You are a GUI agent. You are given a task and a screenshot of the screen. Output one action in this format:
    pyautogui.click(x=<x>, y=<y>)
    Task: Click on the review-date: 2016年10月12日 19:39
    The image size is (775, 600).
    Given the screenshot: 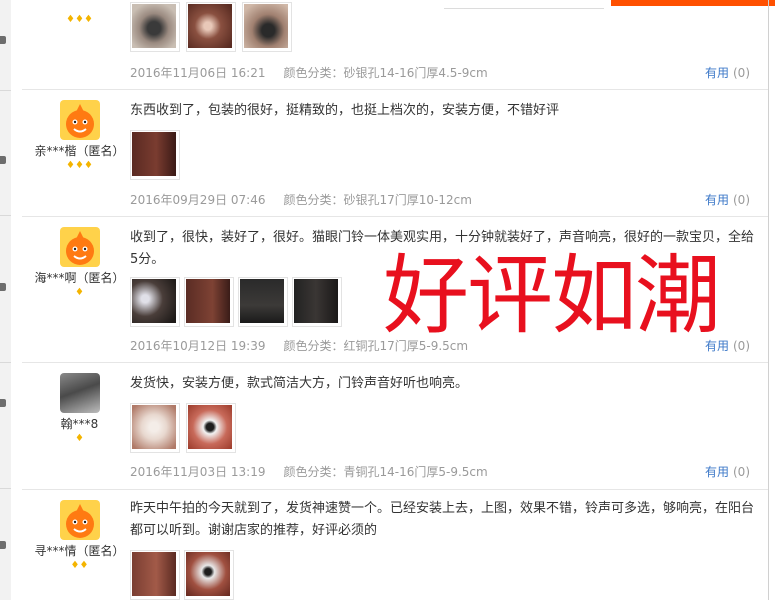 What is the action you would take?
    pyautogui.click(x=198, y=346)
    